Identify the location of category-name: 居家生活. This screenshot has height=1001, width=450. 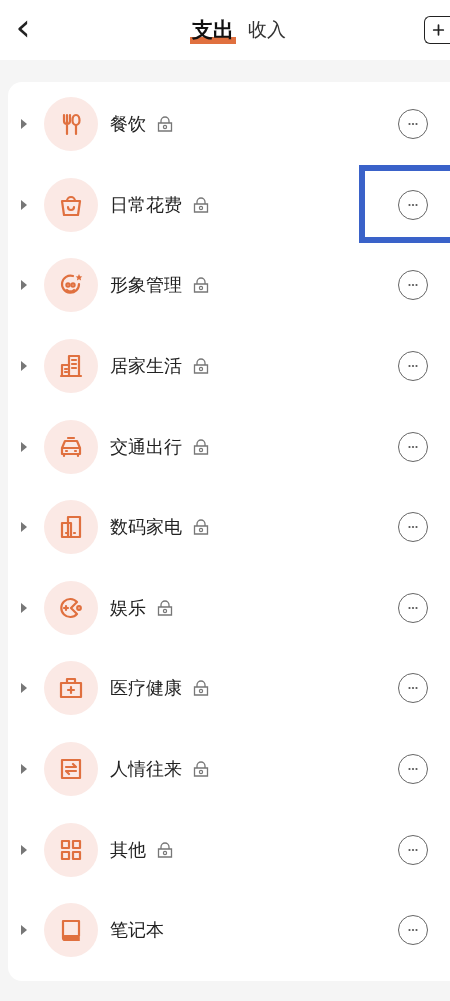
(146, 366).